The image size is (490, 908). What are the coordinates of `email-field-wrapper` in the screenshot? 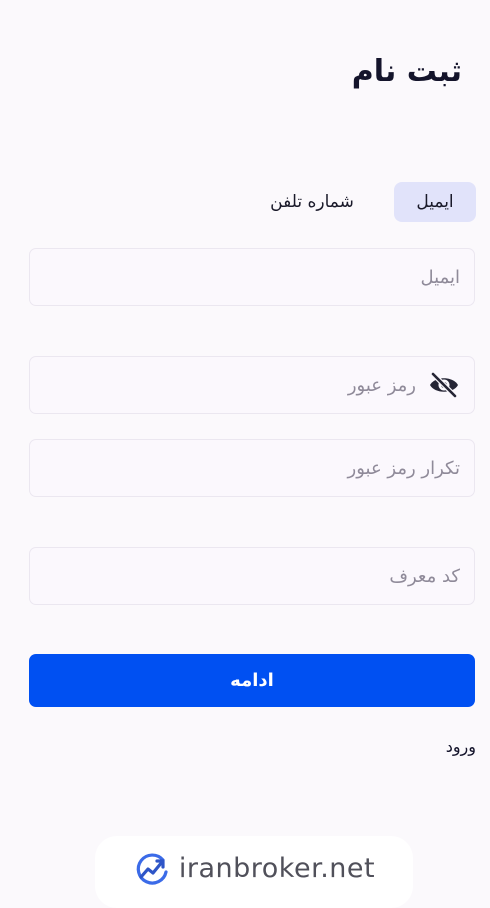 It's located at (252, 277).